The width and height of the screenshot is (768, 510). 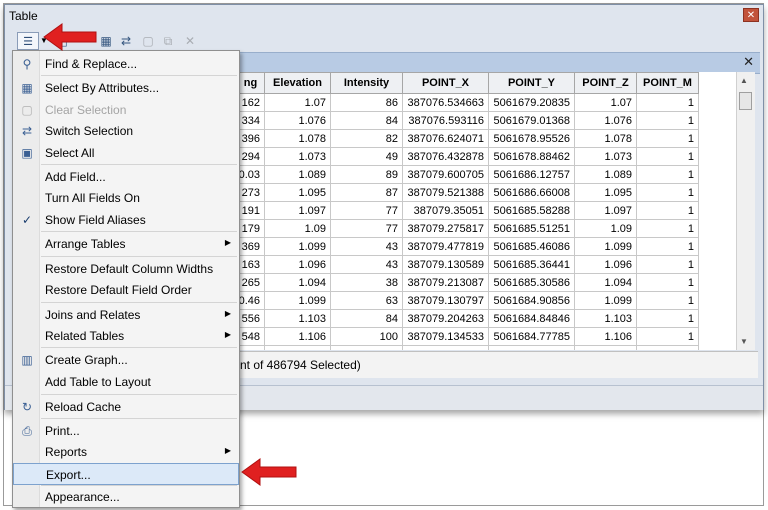 I want to click on table-cell: 100, so click(x=366, y=336).